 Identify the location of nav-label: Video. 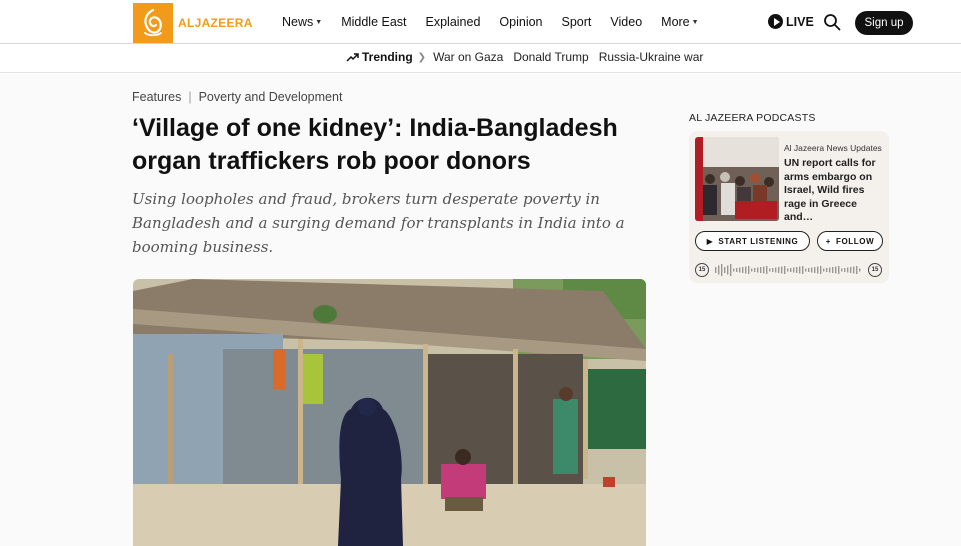
(626, 22).